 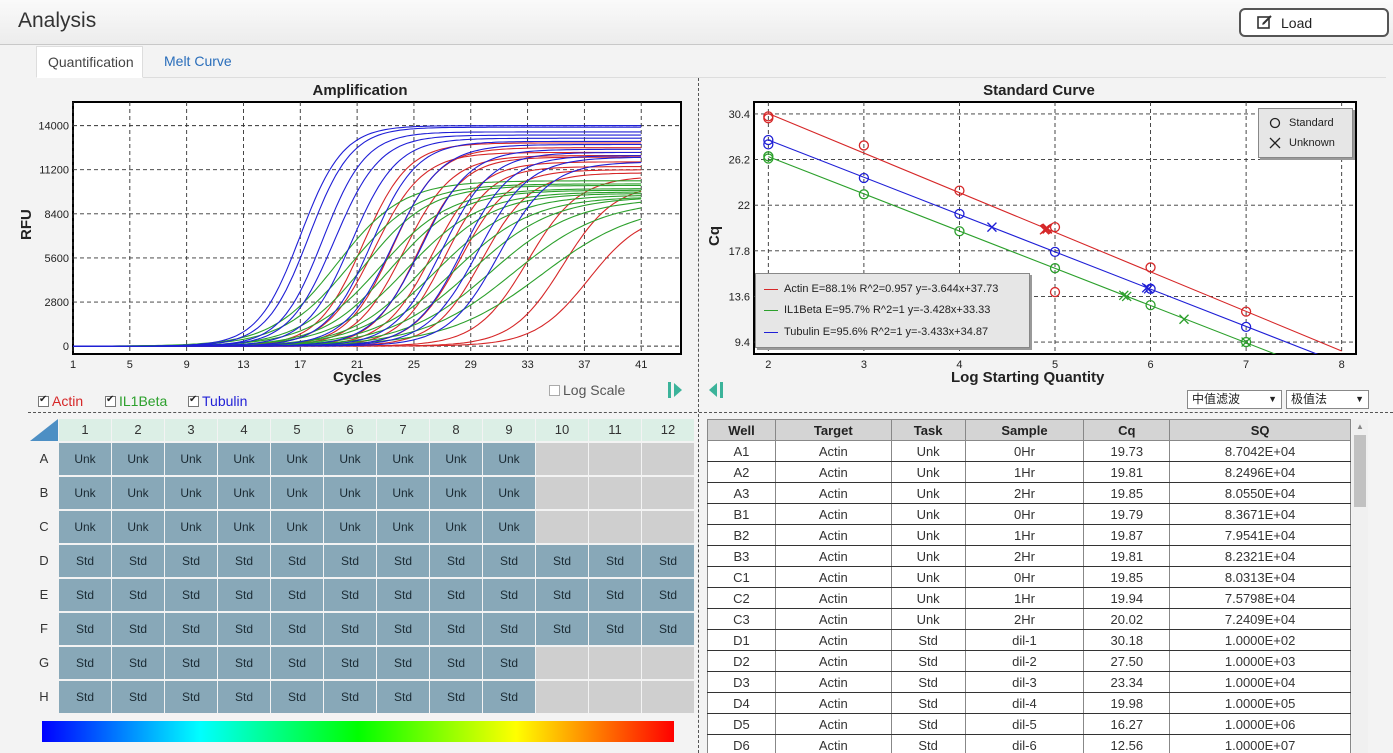 What do you see at coordinates (1024, 430) in the screenshot?
I see `col-header-sample: Sample` at bounding box center [1024, 430].